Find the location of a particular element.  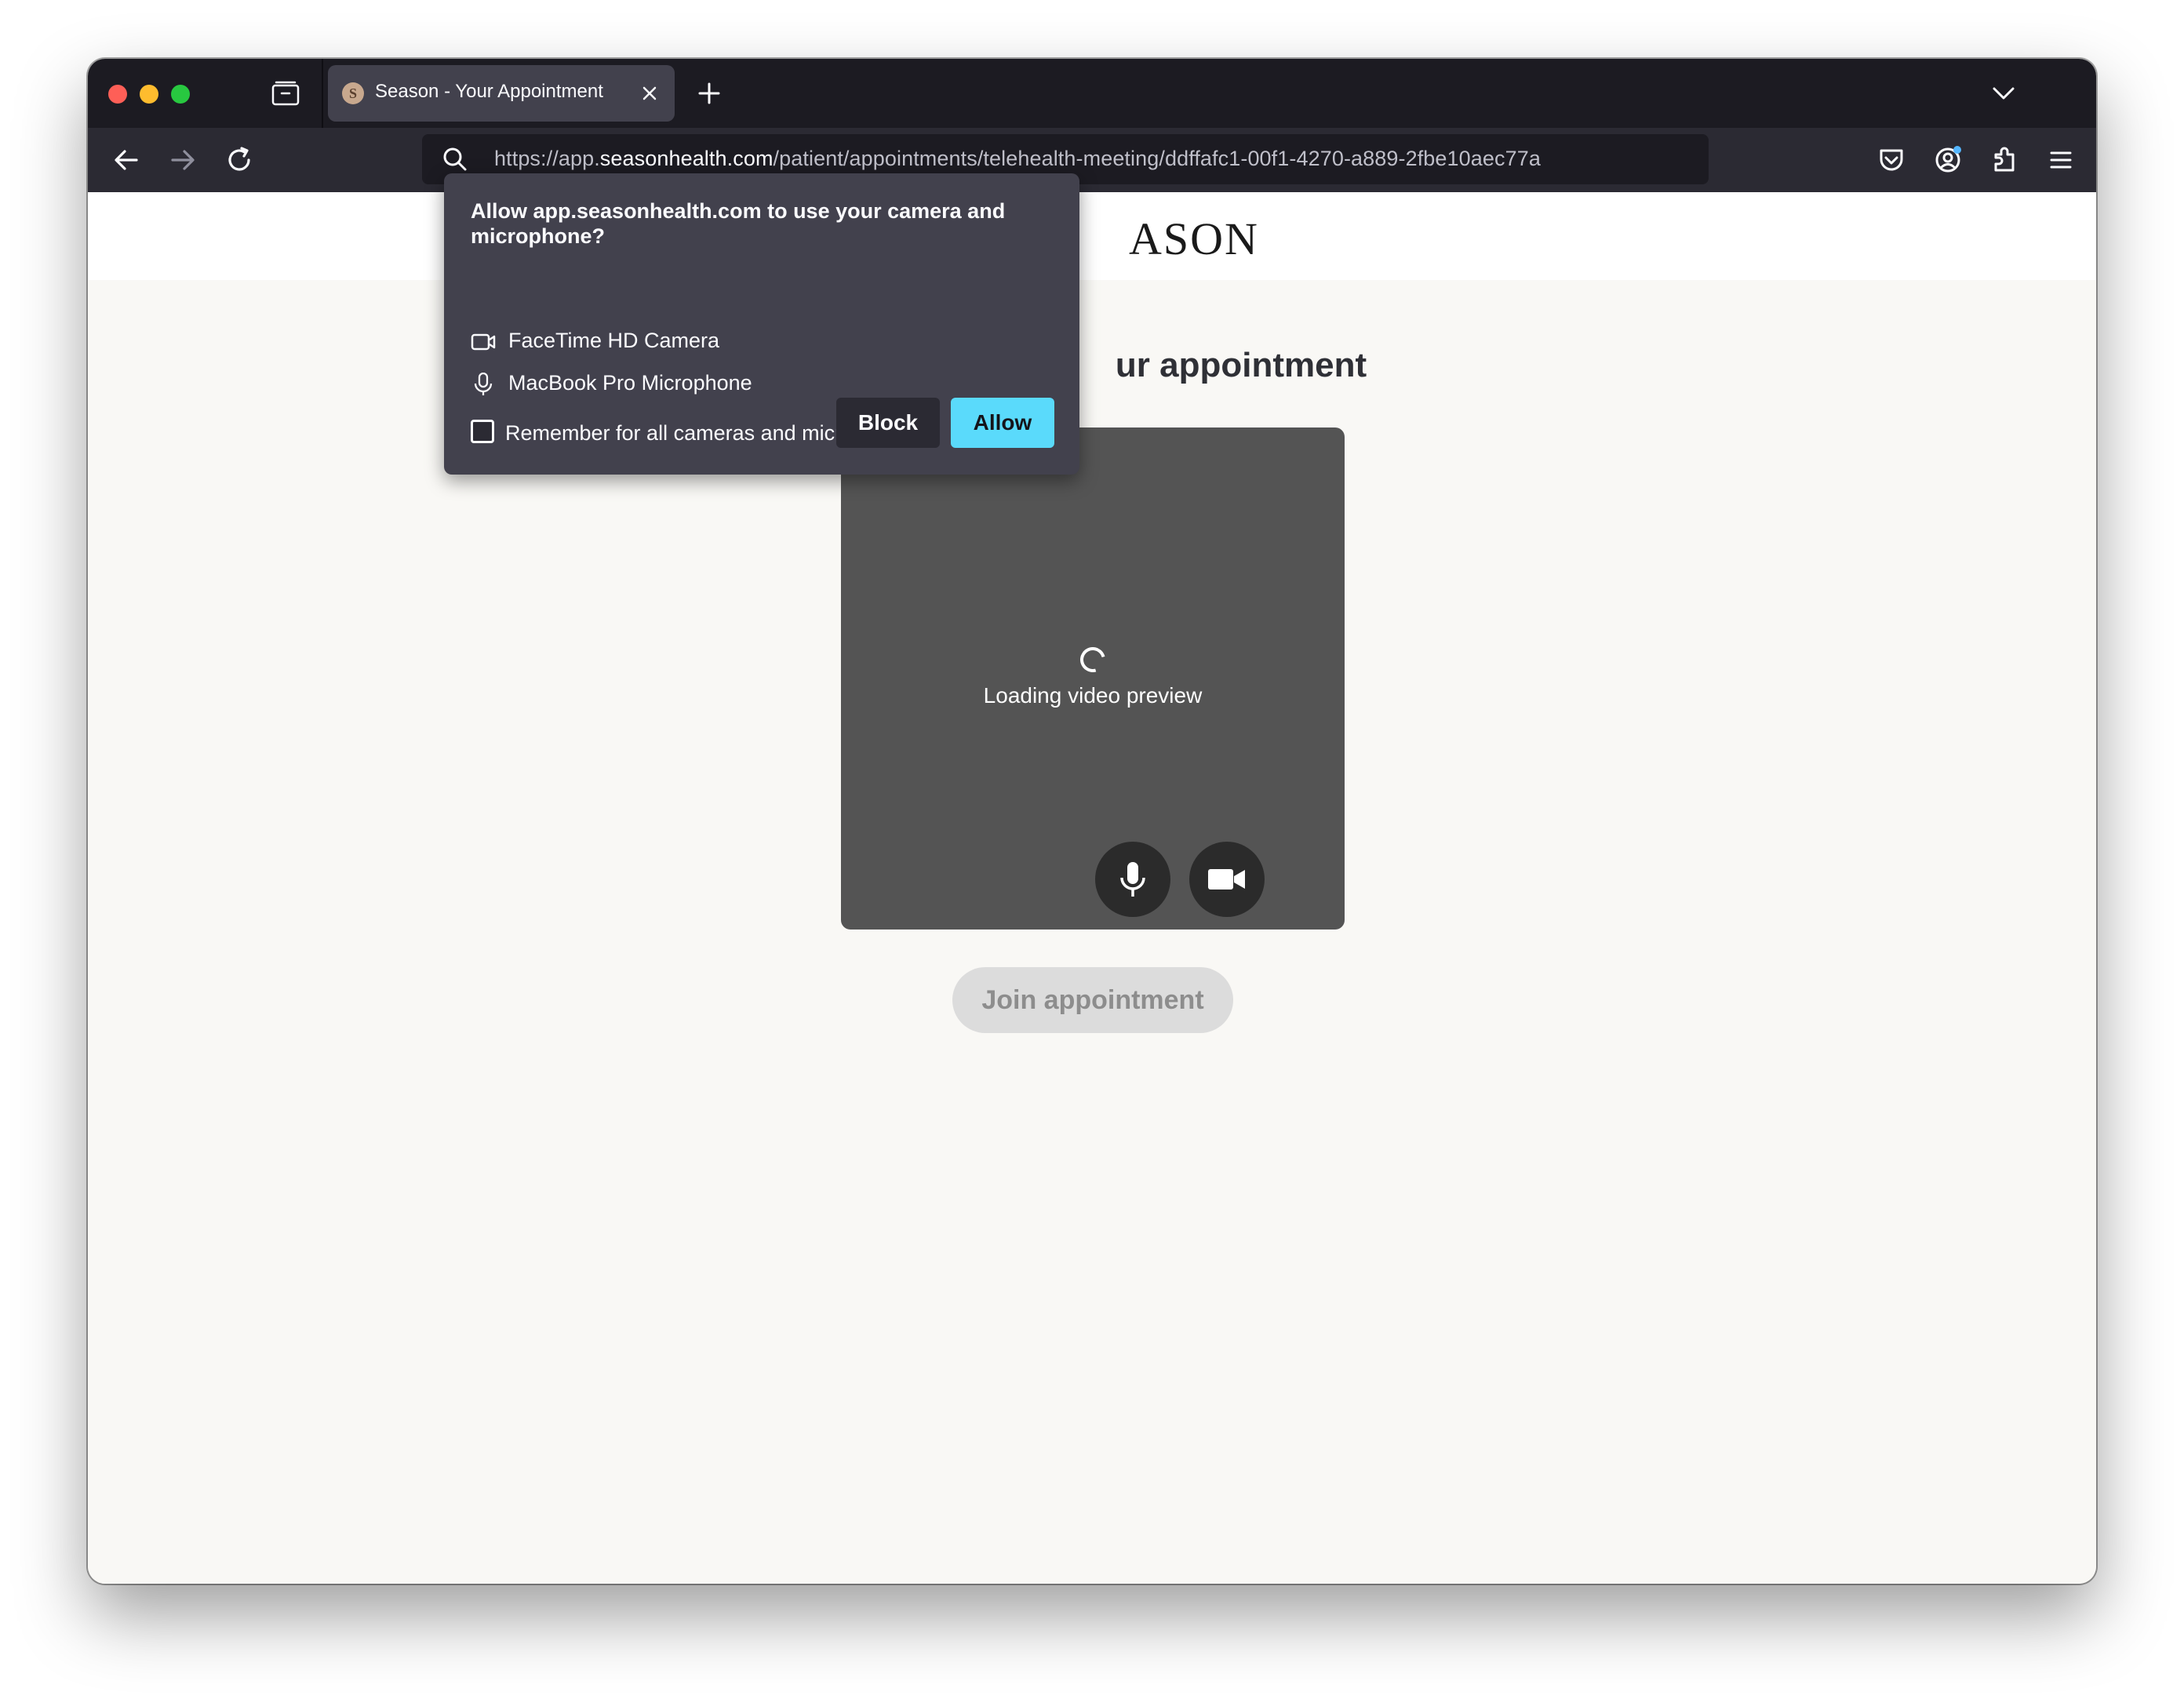

url-prefix: https://app. is located at coordinates (547, 158).